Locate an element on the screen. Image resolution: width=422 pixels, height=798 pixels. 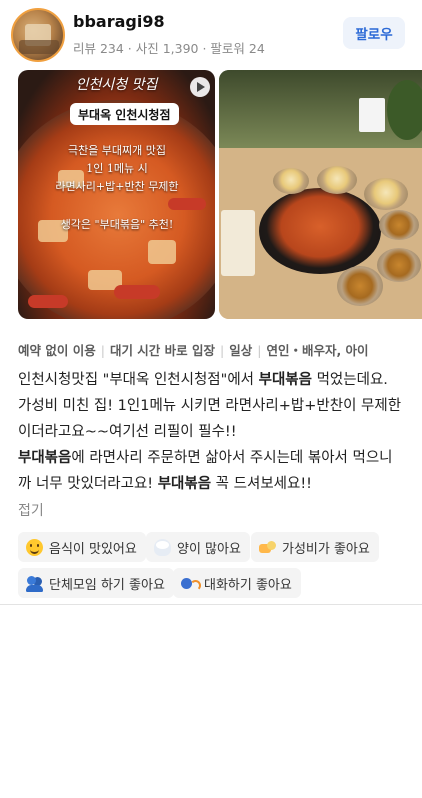
tag-reservation: 예약 없이 이용 is located at coordinates (57, 350).